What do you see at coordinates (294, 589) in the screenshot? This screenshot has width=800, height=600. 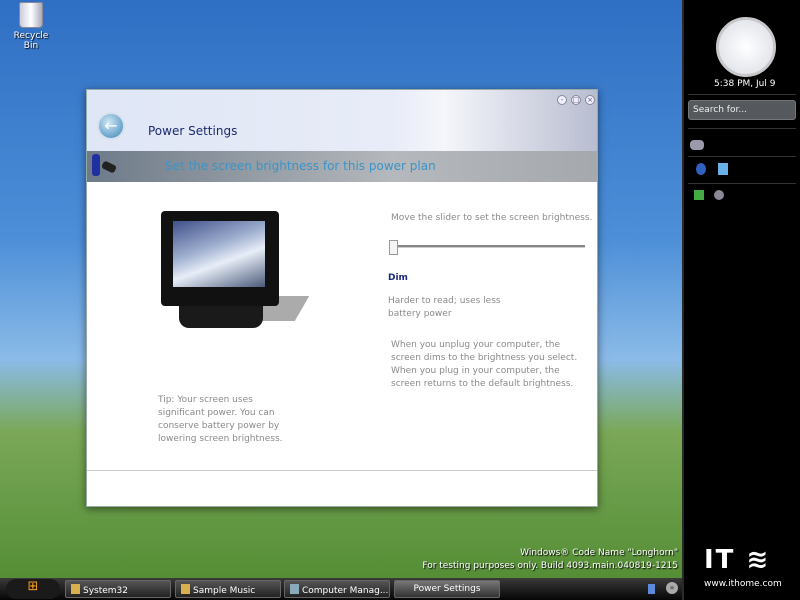 I see `computer-icon` at bounding box center [294, 589].